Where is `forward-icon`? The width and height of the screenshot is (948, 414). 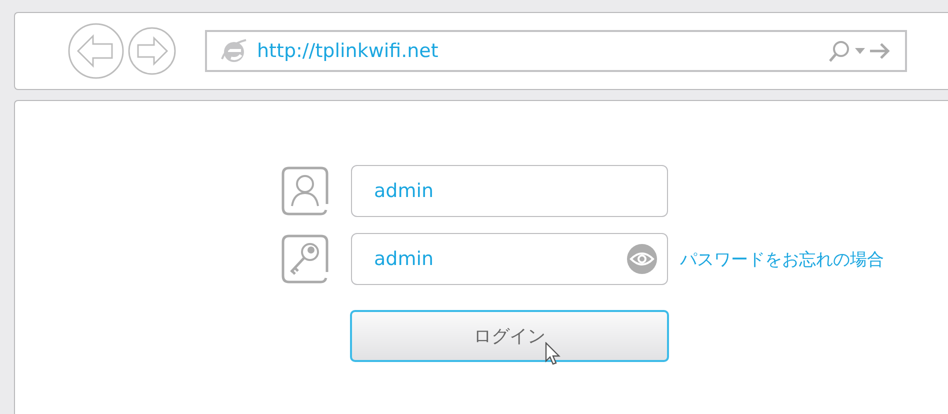 forward-icon is located at coordinates (152, 51).